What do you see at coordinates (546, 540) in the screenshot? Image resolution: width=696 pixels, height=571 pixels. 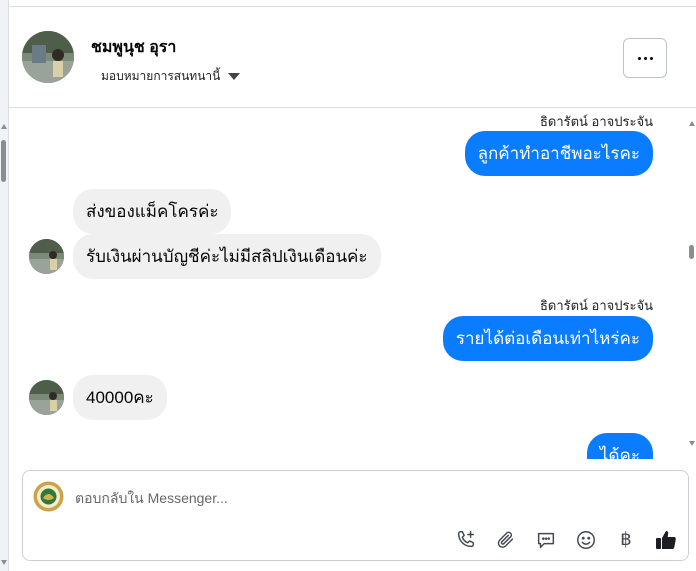 I see `saved-reply-icon` at bounding box center [546, 540].